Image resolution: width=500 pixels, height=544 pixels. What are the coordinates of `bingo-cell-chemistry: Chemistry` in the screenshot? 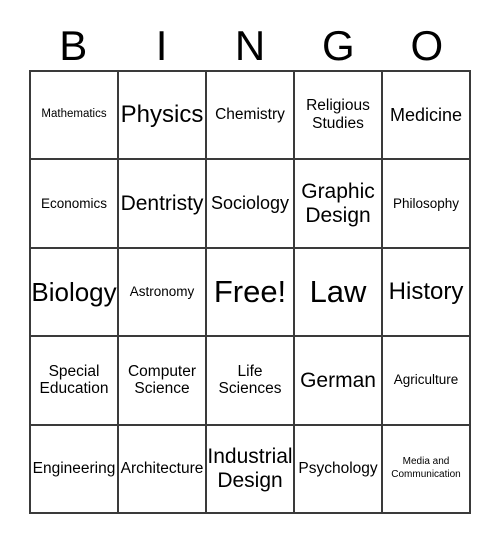 It's located at (251, 116).